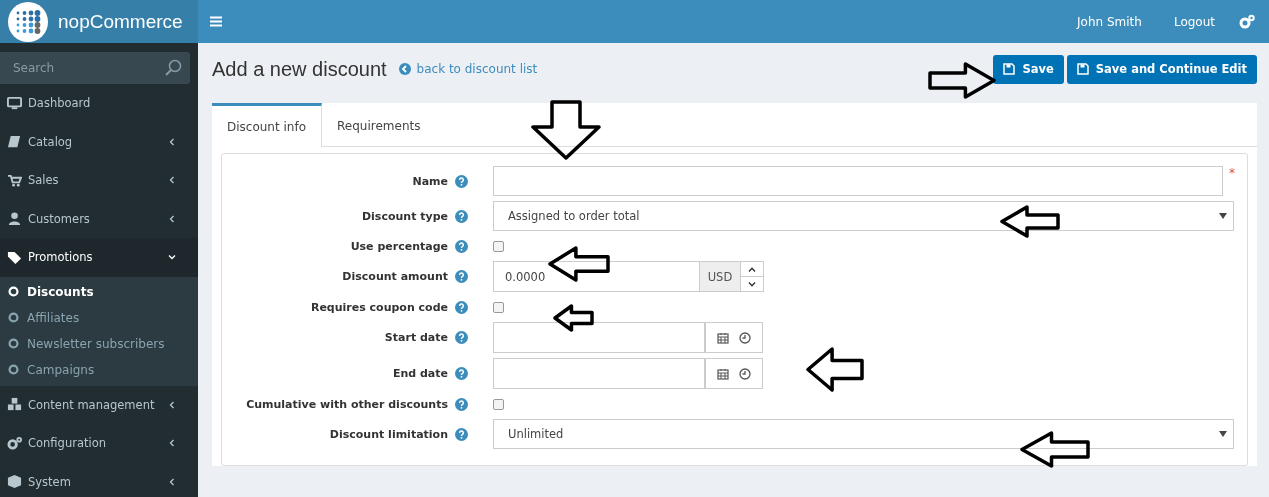 The image size is (1269, 497). What do you see at coordinates (1109, 21) in the screenshot?
I see `user-name: John Smith` at bounding box center [1109, 21].